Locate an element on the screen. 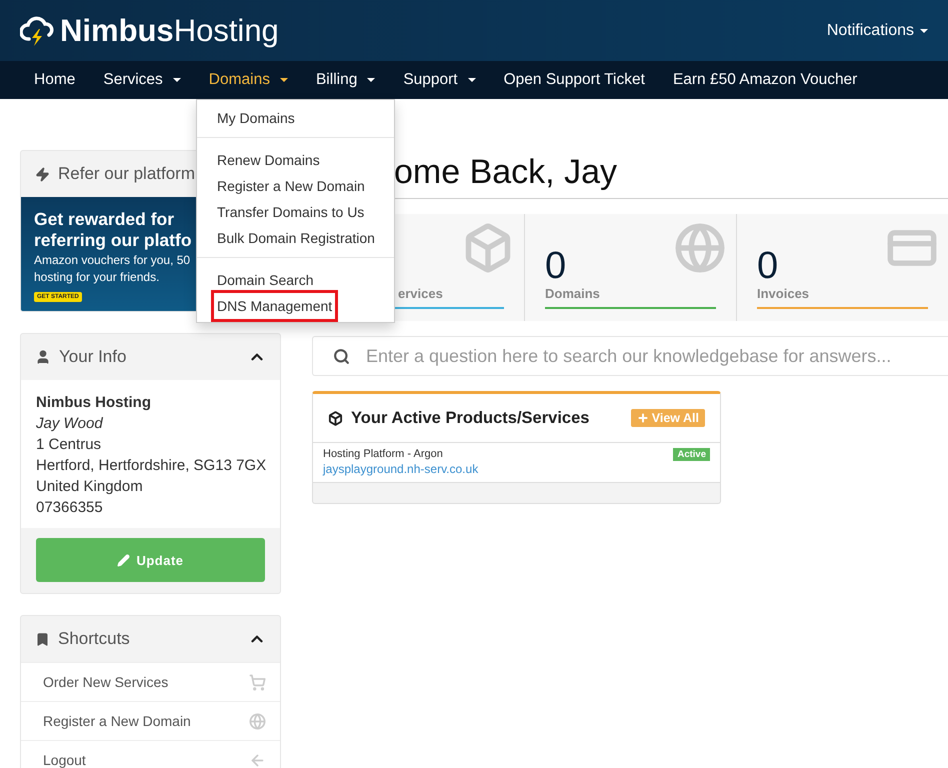  nav-item: Billing is located at coordinates (346, 80).